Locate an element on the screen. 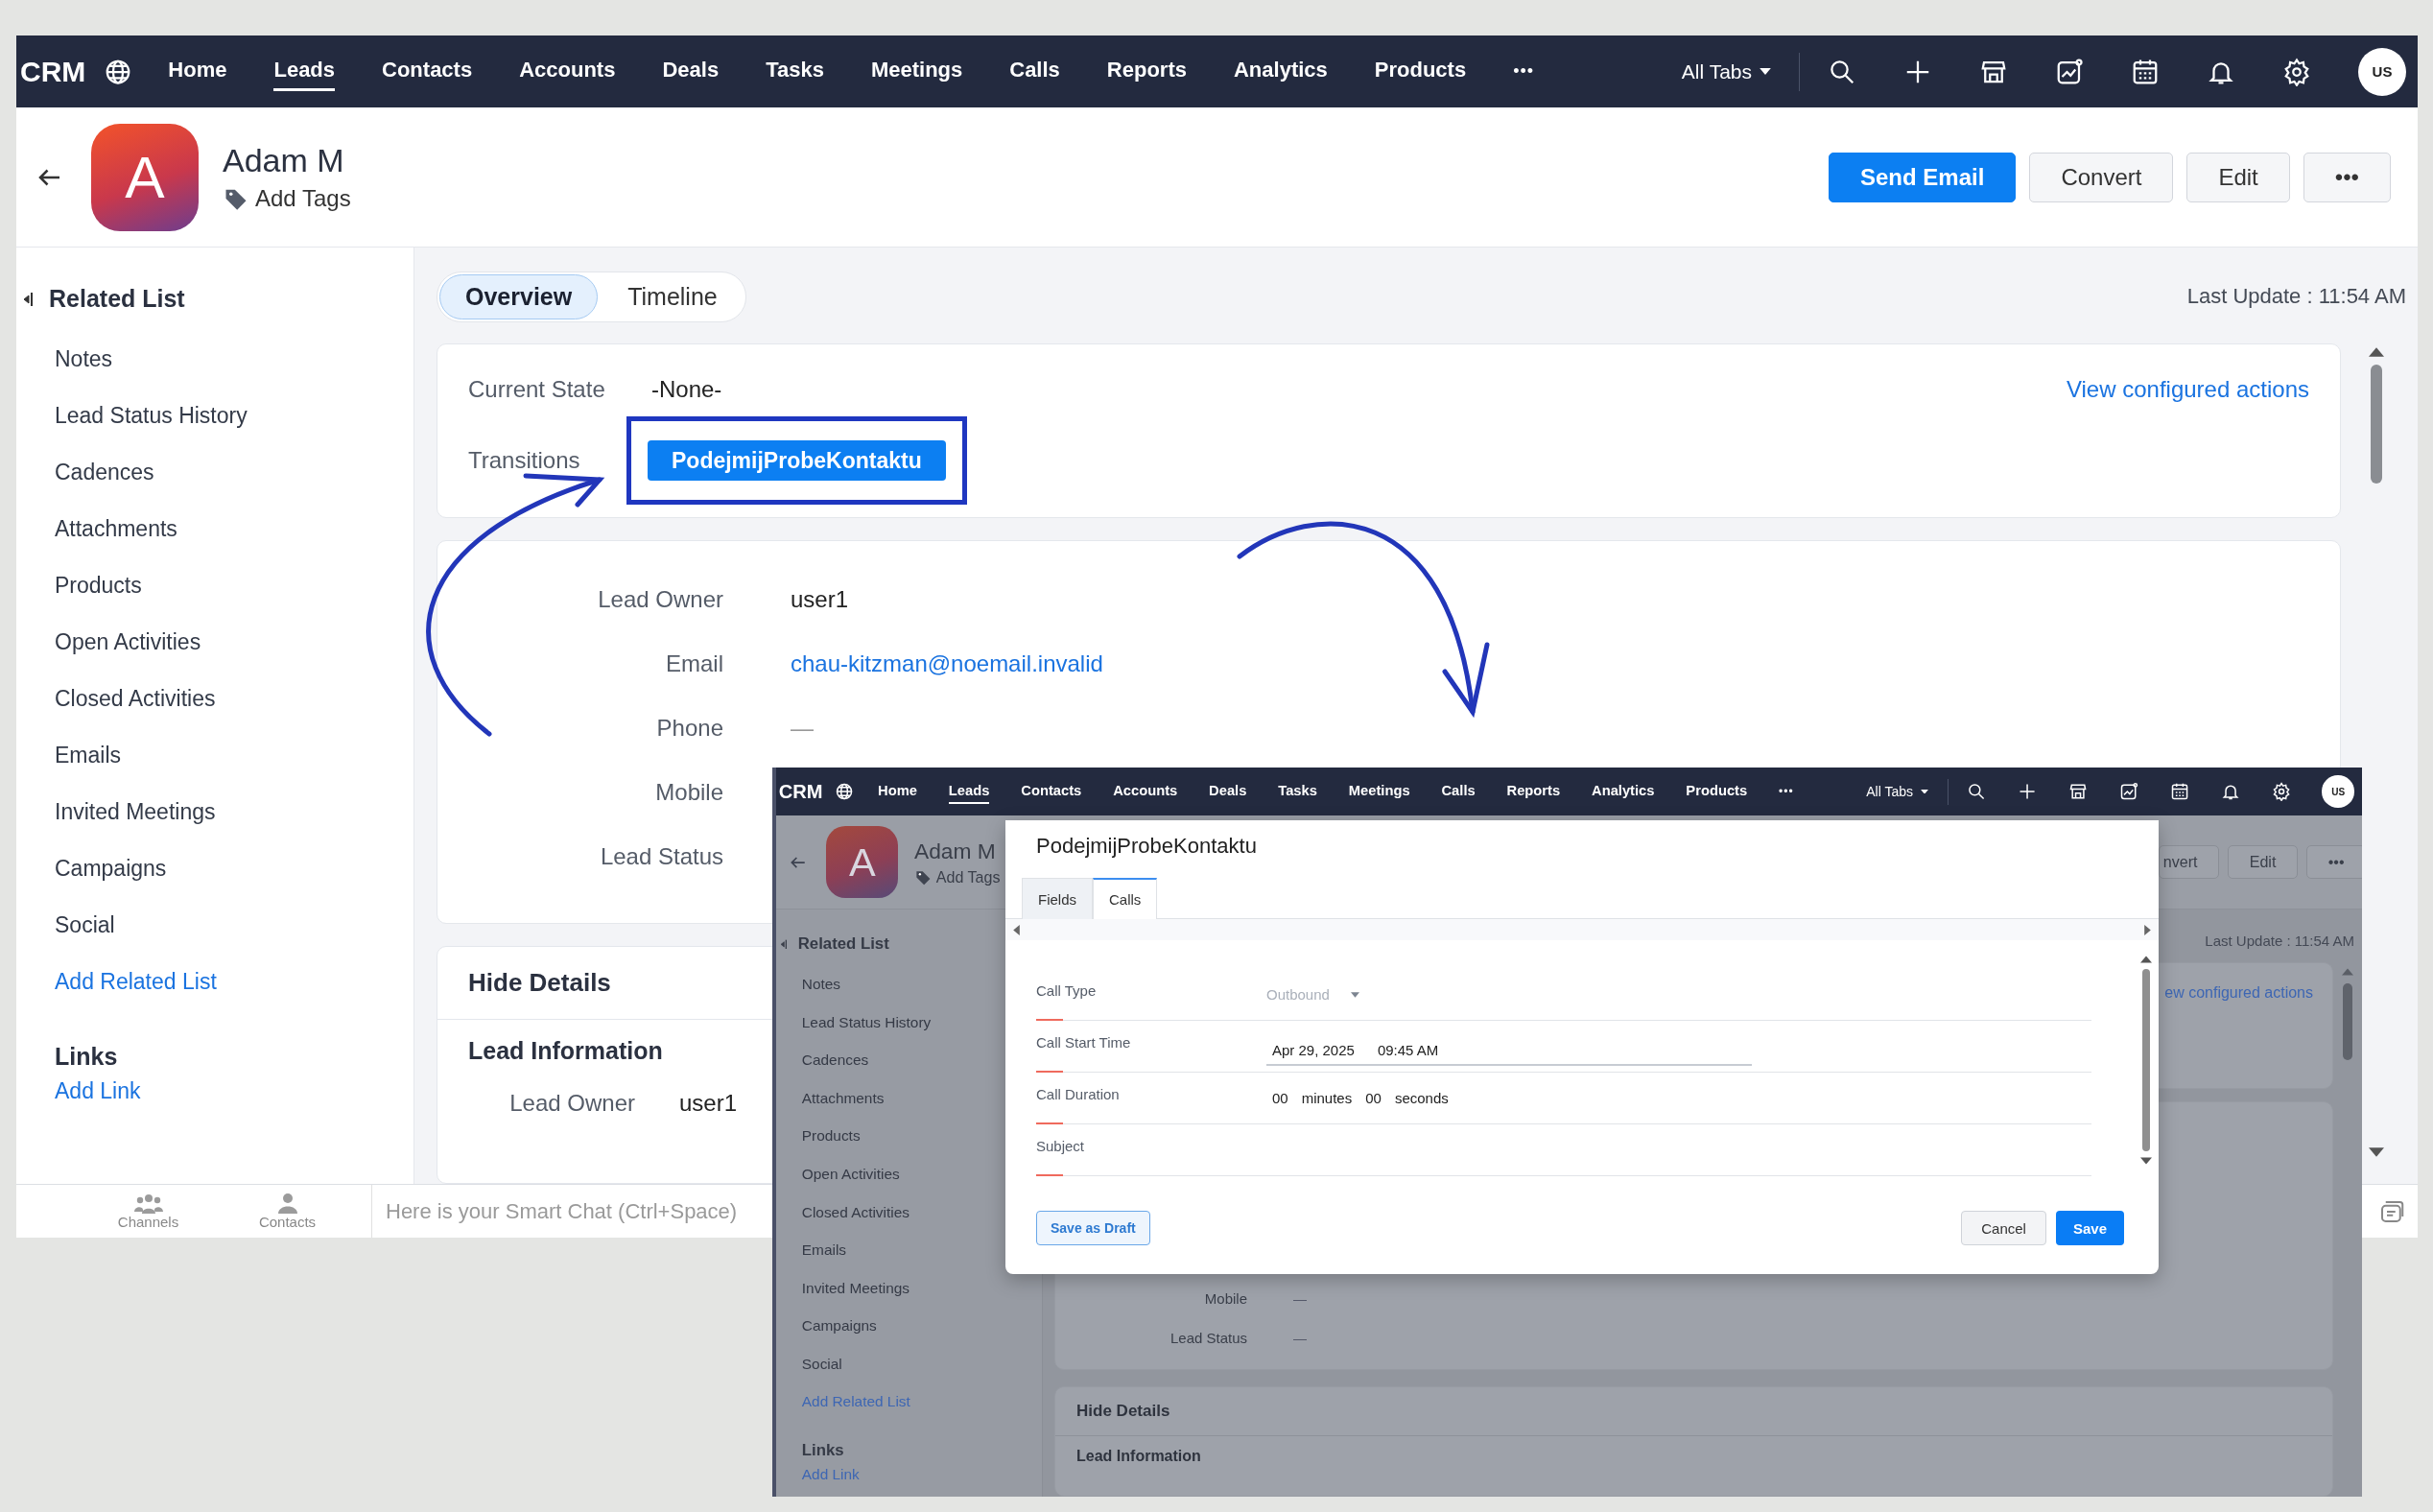 The width and height of the screenshot is (2433, 1512). field-label: Call Start Time is located at coordinates (1084, 1042).